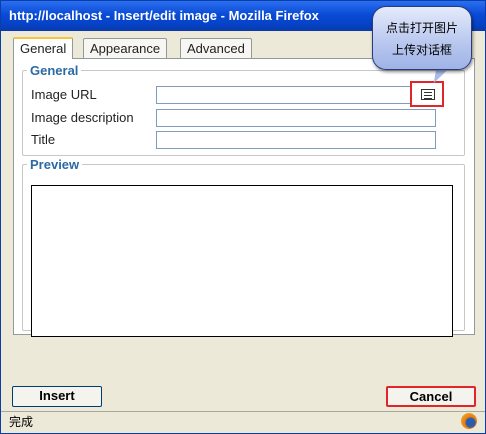  What do you see at coordinates (64, 94) in the screenshot?
I see `image-url-label: Image URL` at bounding box center [64, 94].